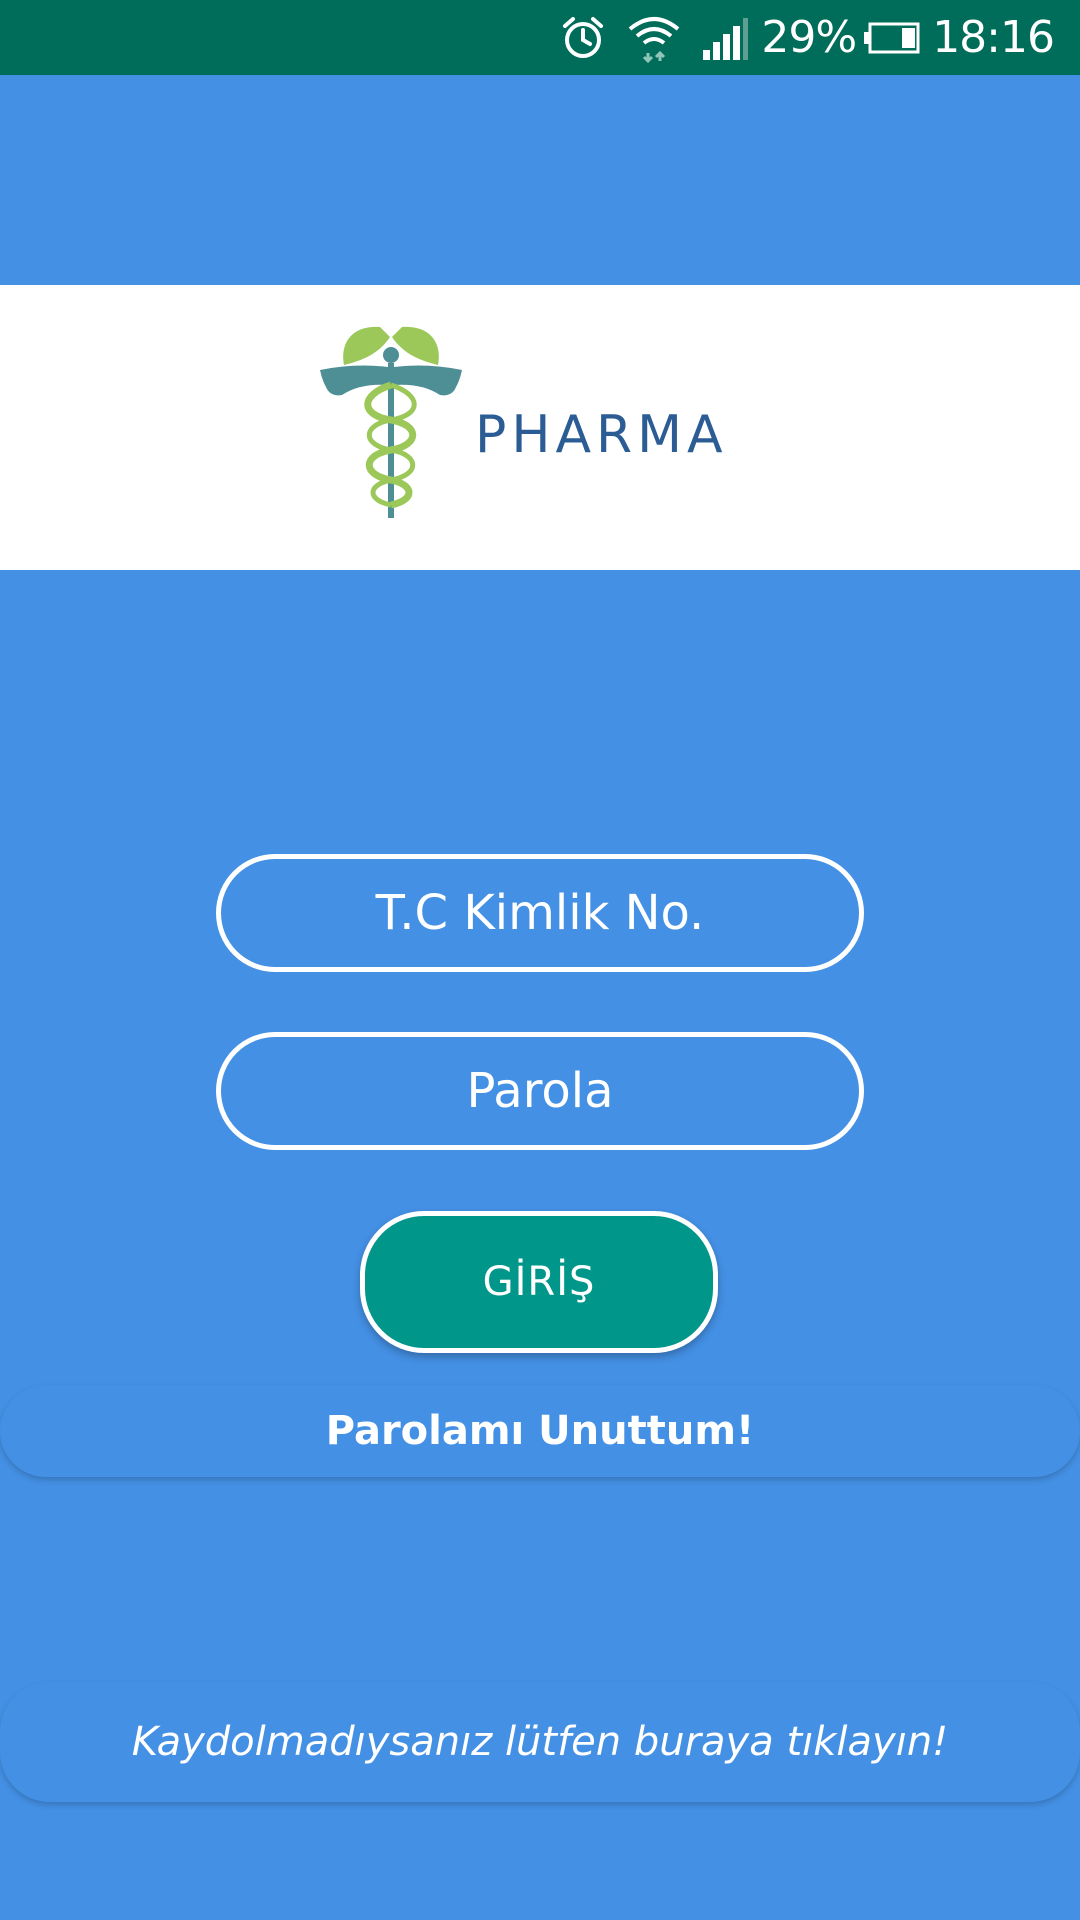  I want to click on battery-icon, so click(892, 38).